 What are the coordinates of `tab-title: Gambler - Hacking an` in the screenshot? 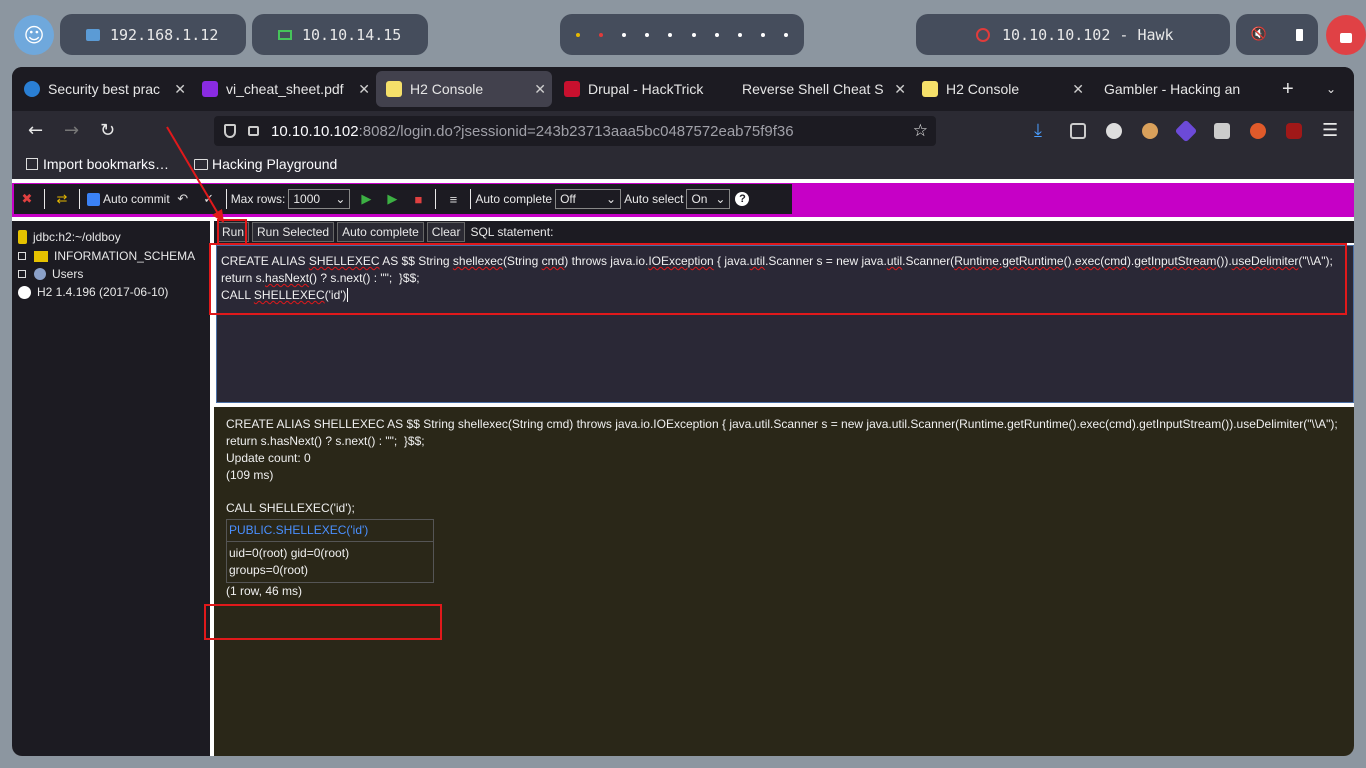 It's located at (1172, 89).